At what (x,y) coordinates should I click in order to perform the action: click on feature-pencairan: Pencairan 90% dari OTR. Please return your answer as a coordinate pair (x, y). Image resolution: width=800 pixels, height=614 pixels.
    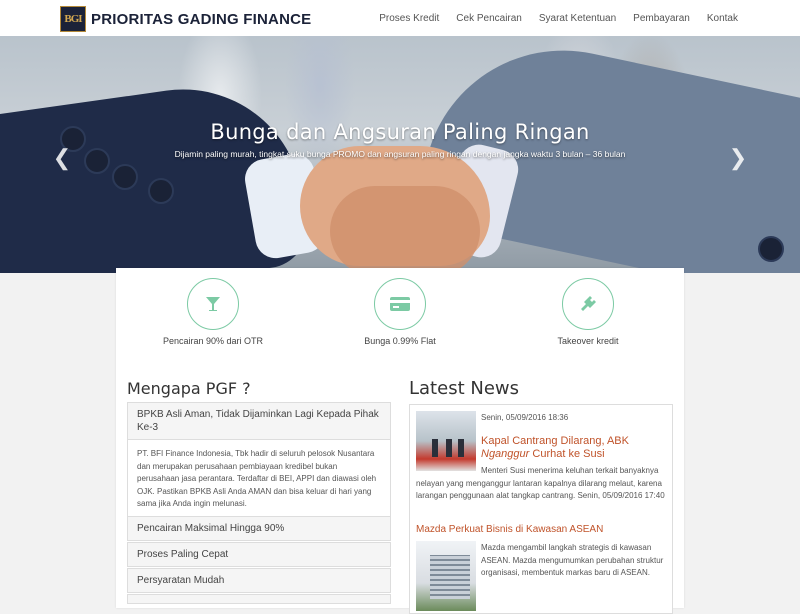
    Looking at the image, I should click on (213, 312).